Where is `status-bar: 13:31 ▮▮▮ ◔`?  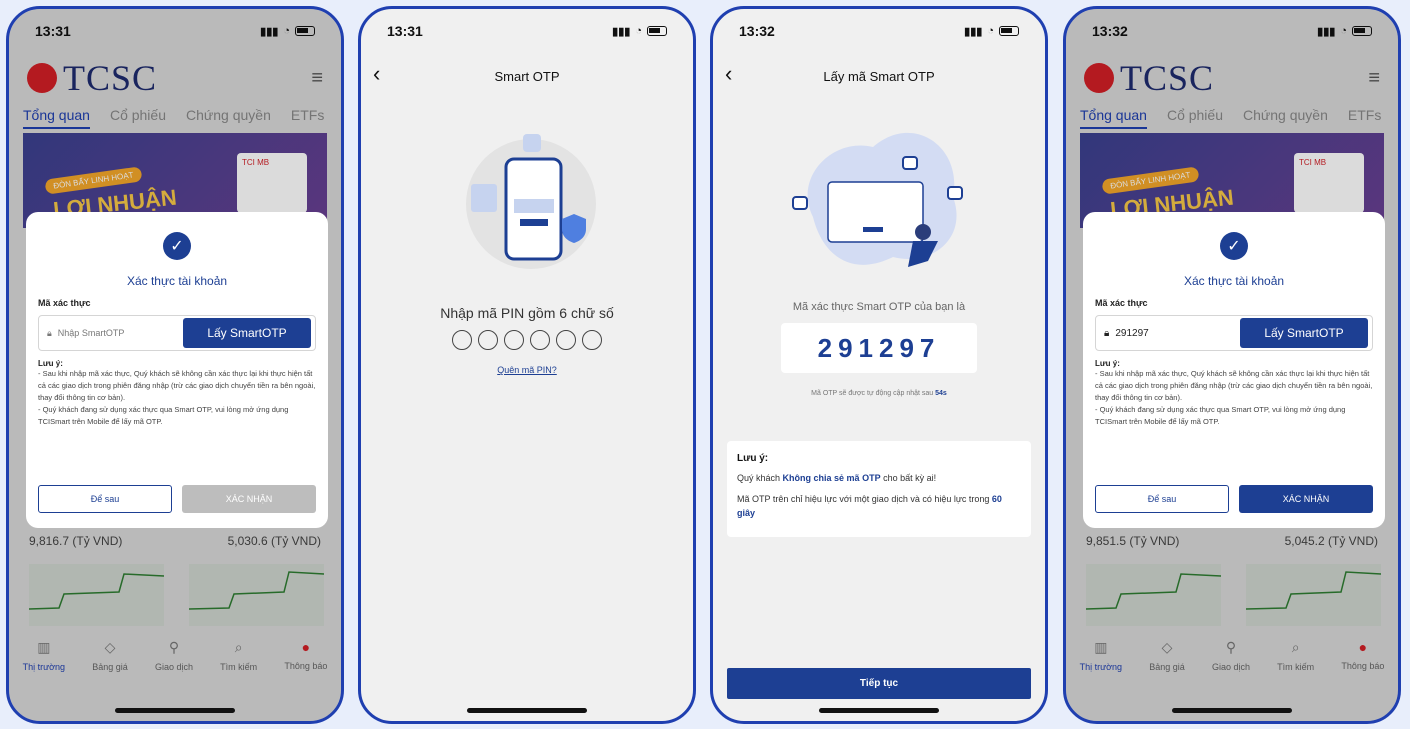 status-bar: 13:31 ▮▮▮ ◔ is located at coordinates (527, 31).